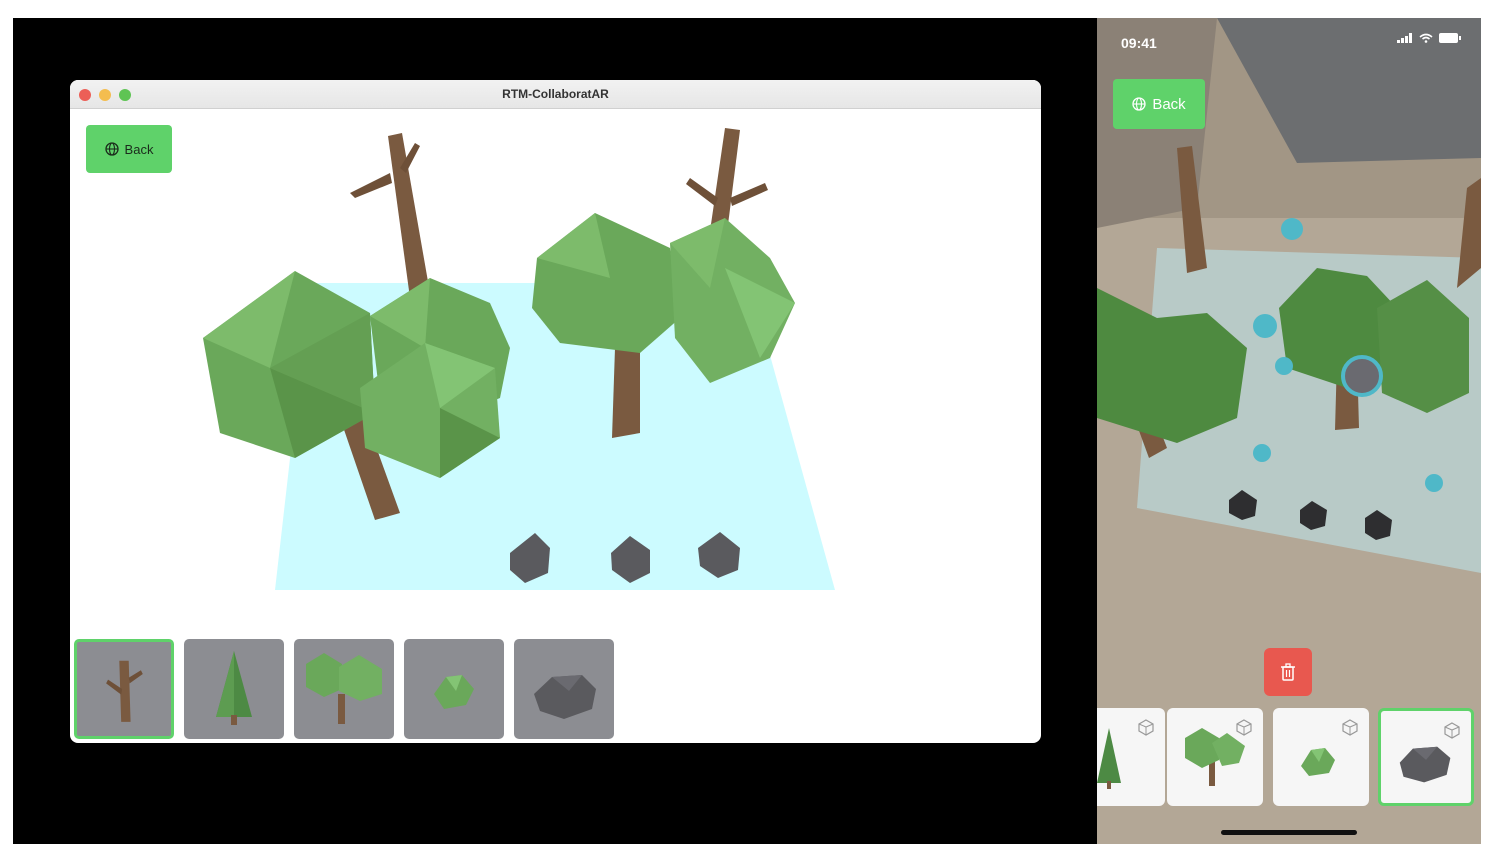  I want to click on tray-item-twin-tree, so click(344, 689).